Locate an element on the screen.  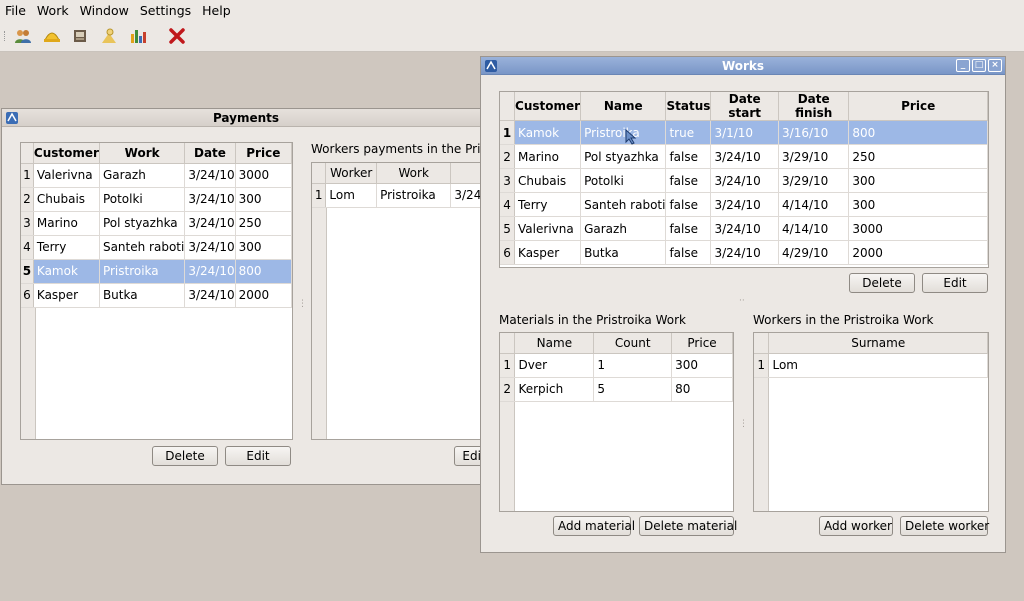
menu-window: Window is located at coordinates (105, 10).